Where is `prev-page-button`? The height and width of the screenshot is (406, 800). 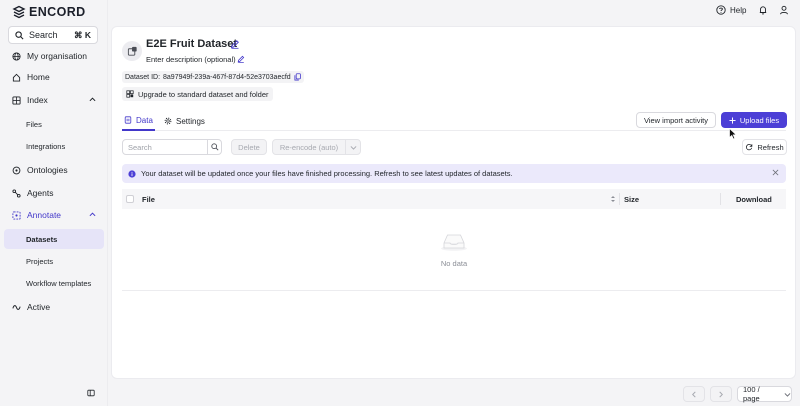
prev-page-button is located at coordinates (694, 394).